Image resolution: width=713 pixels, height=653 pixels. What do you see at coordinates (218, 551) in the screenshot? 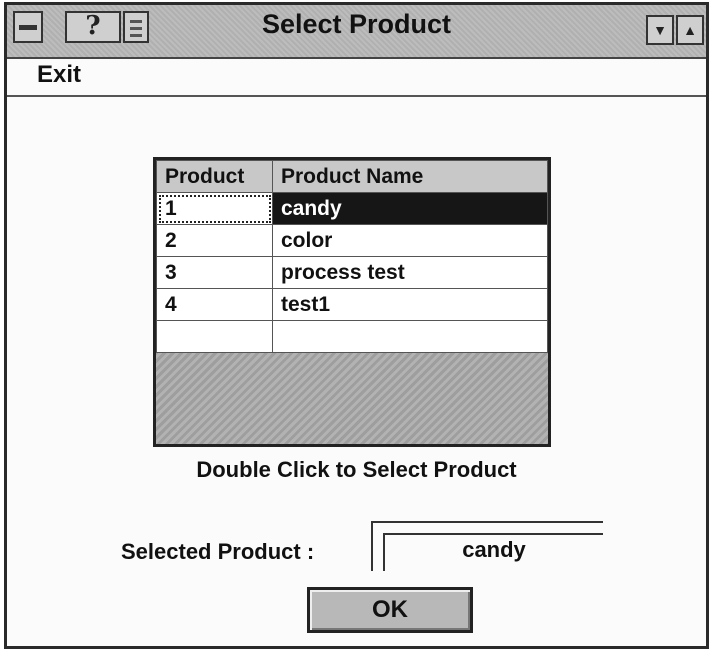
I see `selected-product-label: Selected Product :` at bounding box center [218, 551].